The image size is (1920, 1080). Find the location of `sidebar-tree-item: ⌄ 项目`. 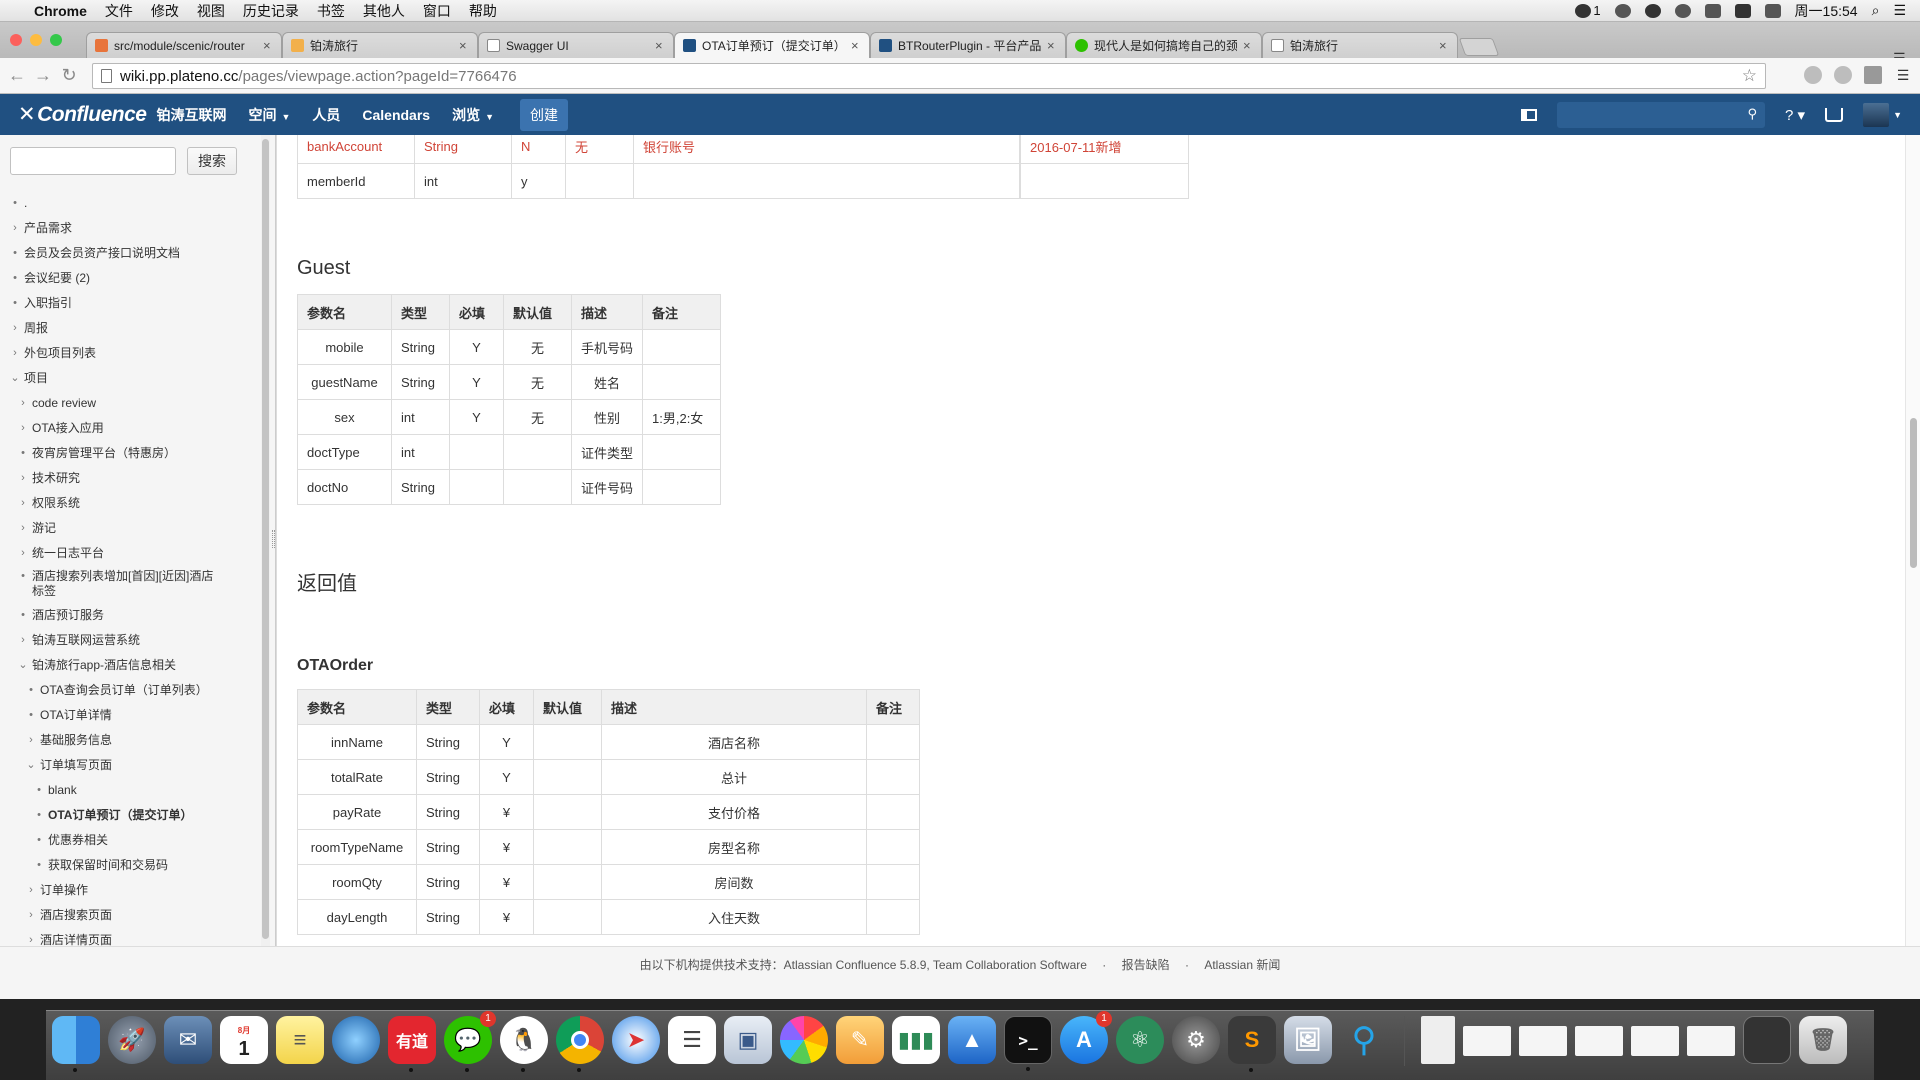

sidebar-tree-item: ⌄ 项目 is located at coordinates (131, 378).